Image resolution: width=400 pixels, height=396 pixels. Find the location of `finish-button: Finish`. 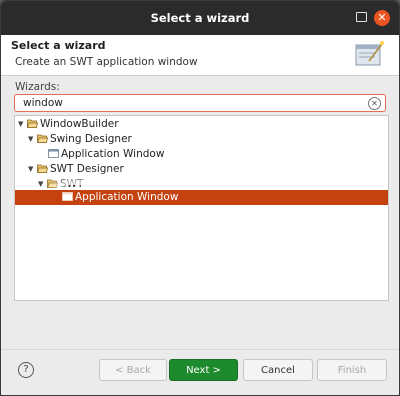

finish-button: Finish is located at coordinates (352, 370).